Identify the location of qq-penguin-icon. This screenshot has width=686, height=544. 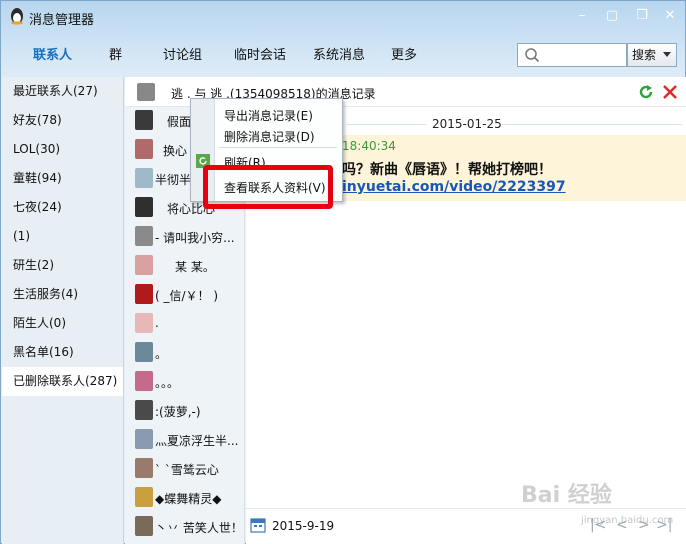
(17, 16).